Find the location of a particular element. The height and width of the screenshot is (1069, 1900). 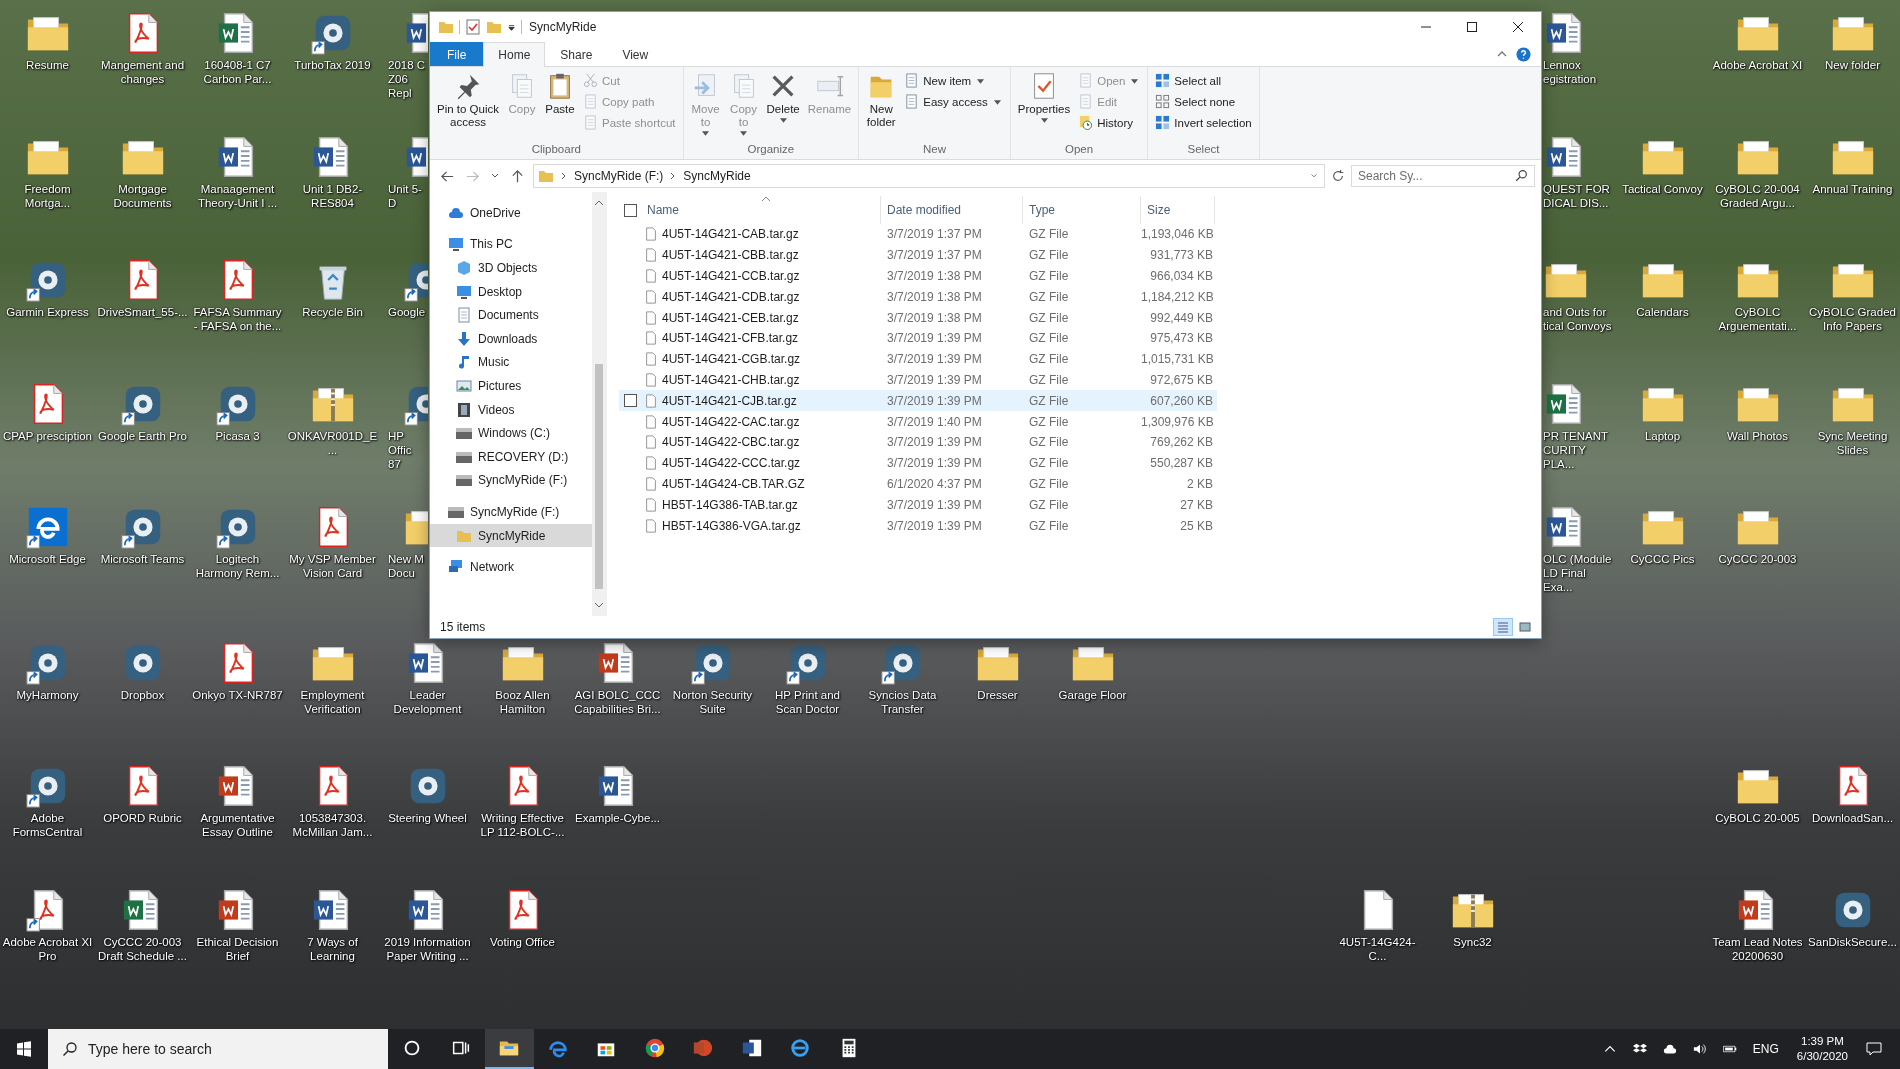

desktop-icon: Picasa 3 is located at coordinates (237, 435).